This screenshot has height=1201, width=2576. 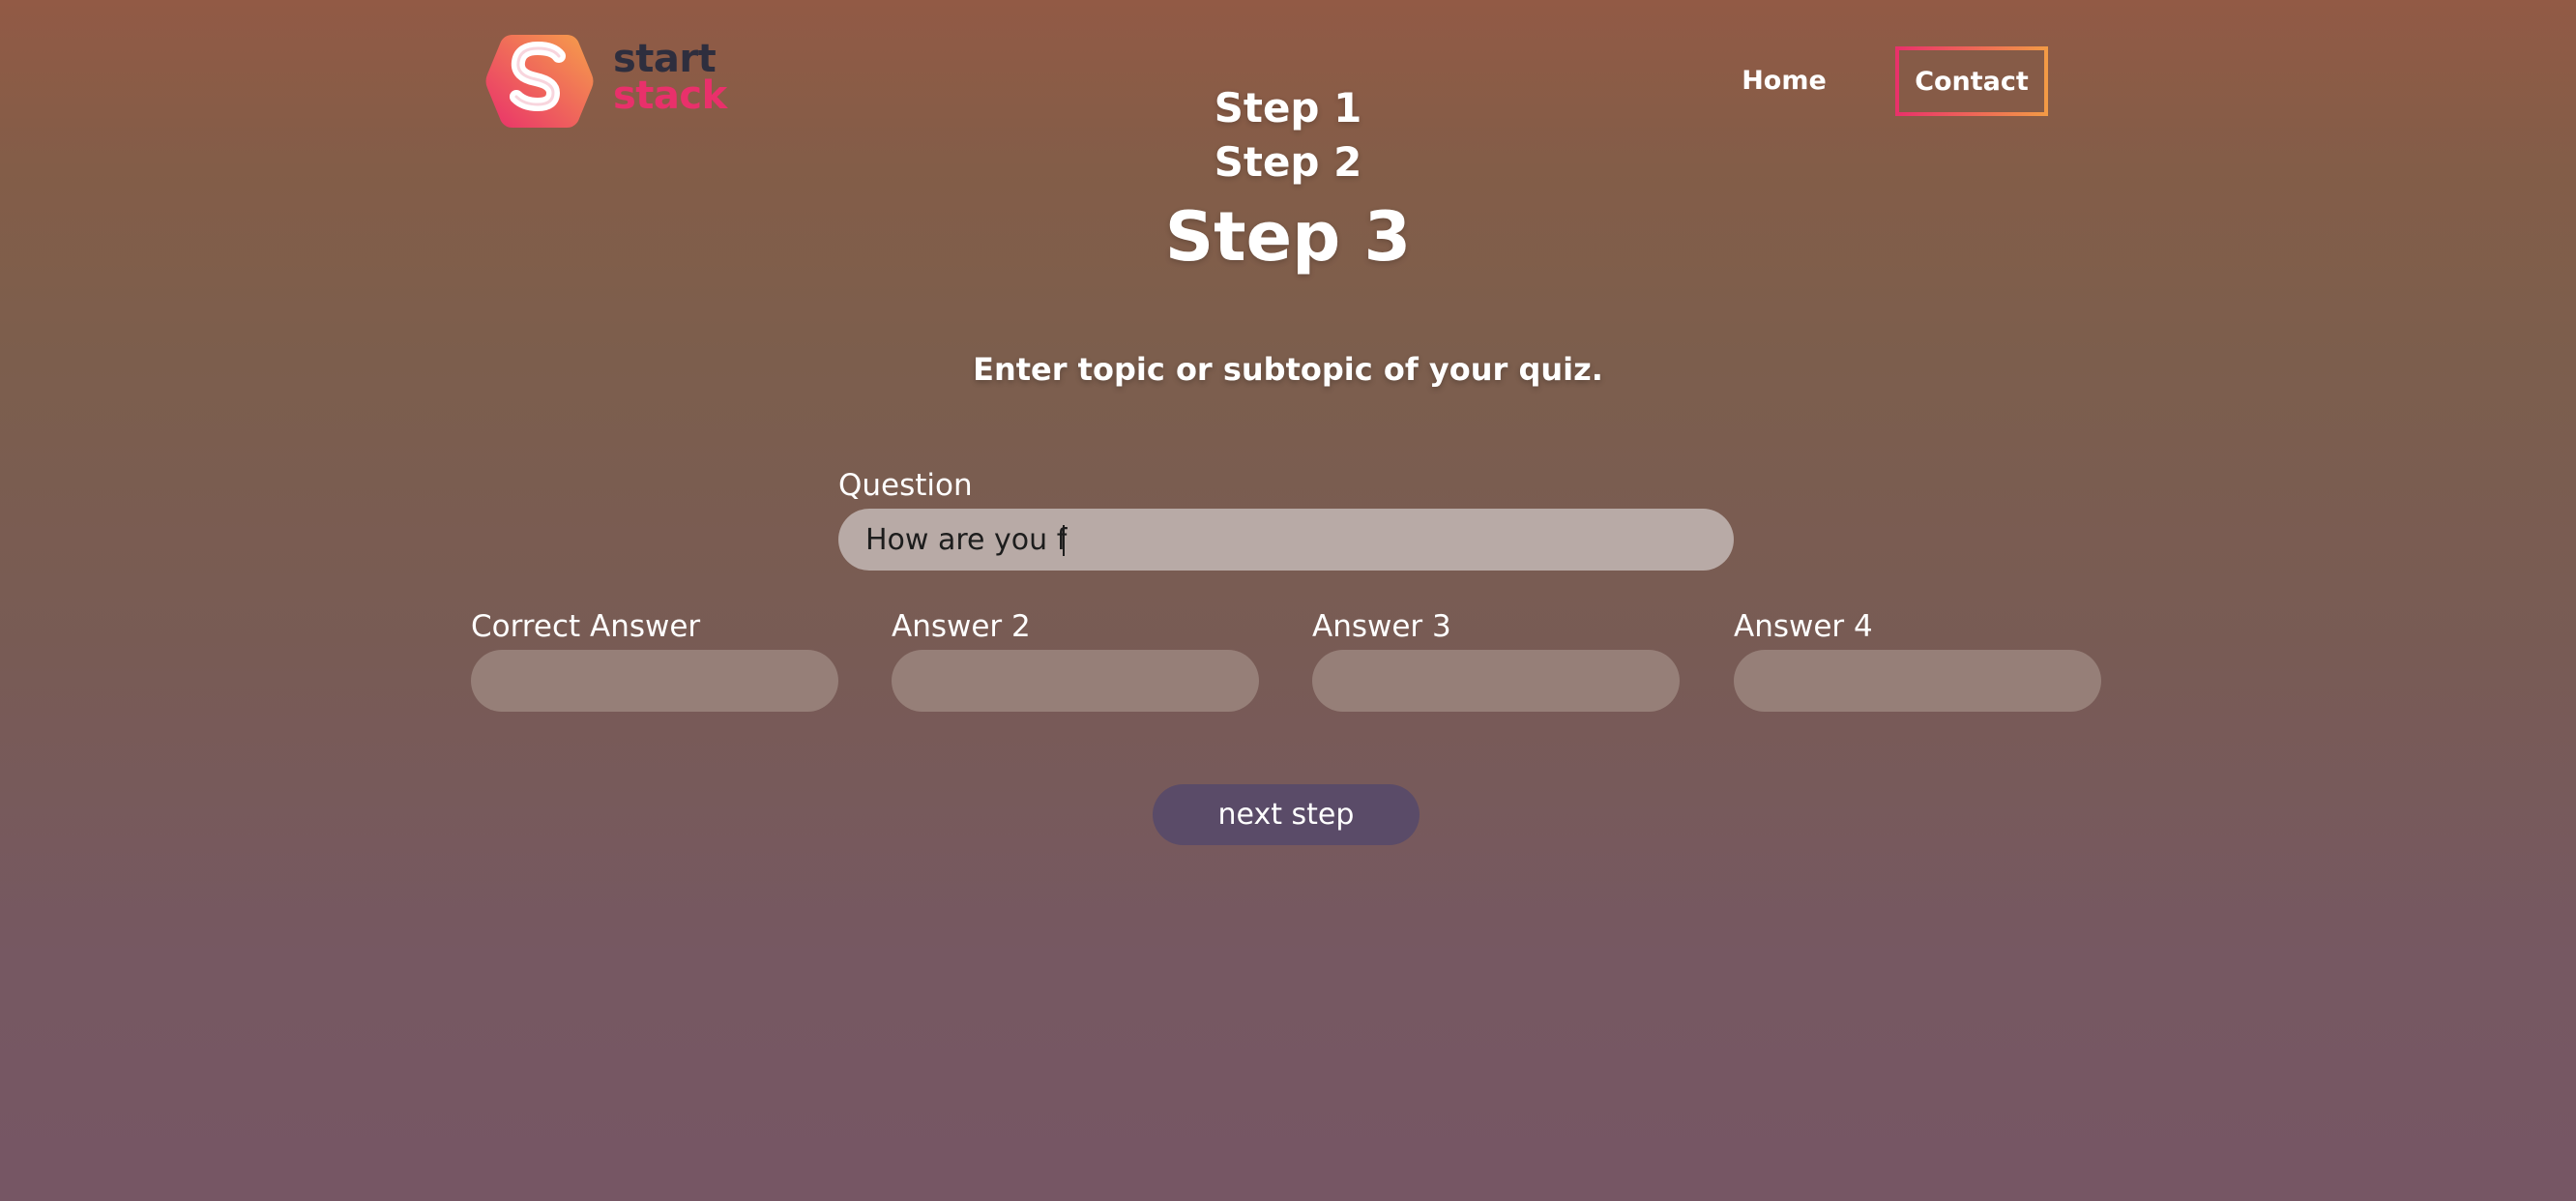 I want to click on answer-3-label: Answer 3, so click(x=1381, y=626).